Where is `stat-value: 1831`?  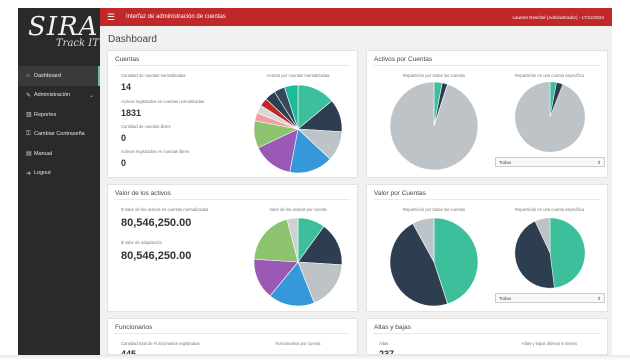 stat-value: 1831 is located at coordinates (131, 113).